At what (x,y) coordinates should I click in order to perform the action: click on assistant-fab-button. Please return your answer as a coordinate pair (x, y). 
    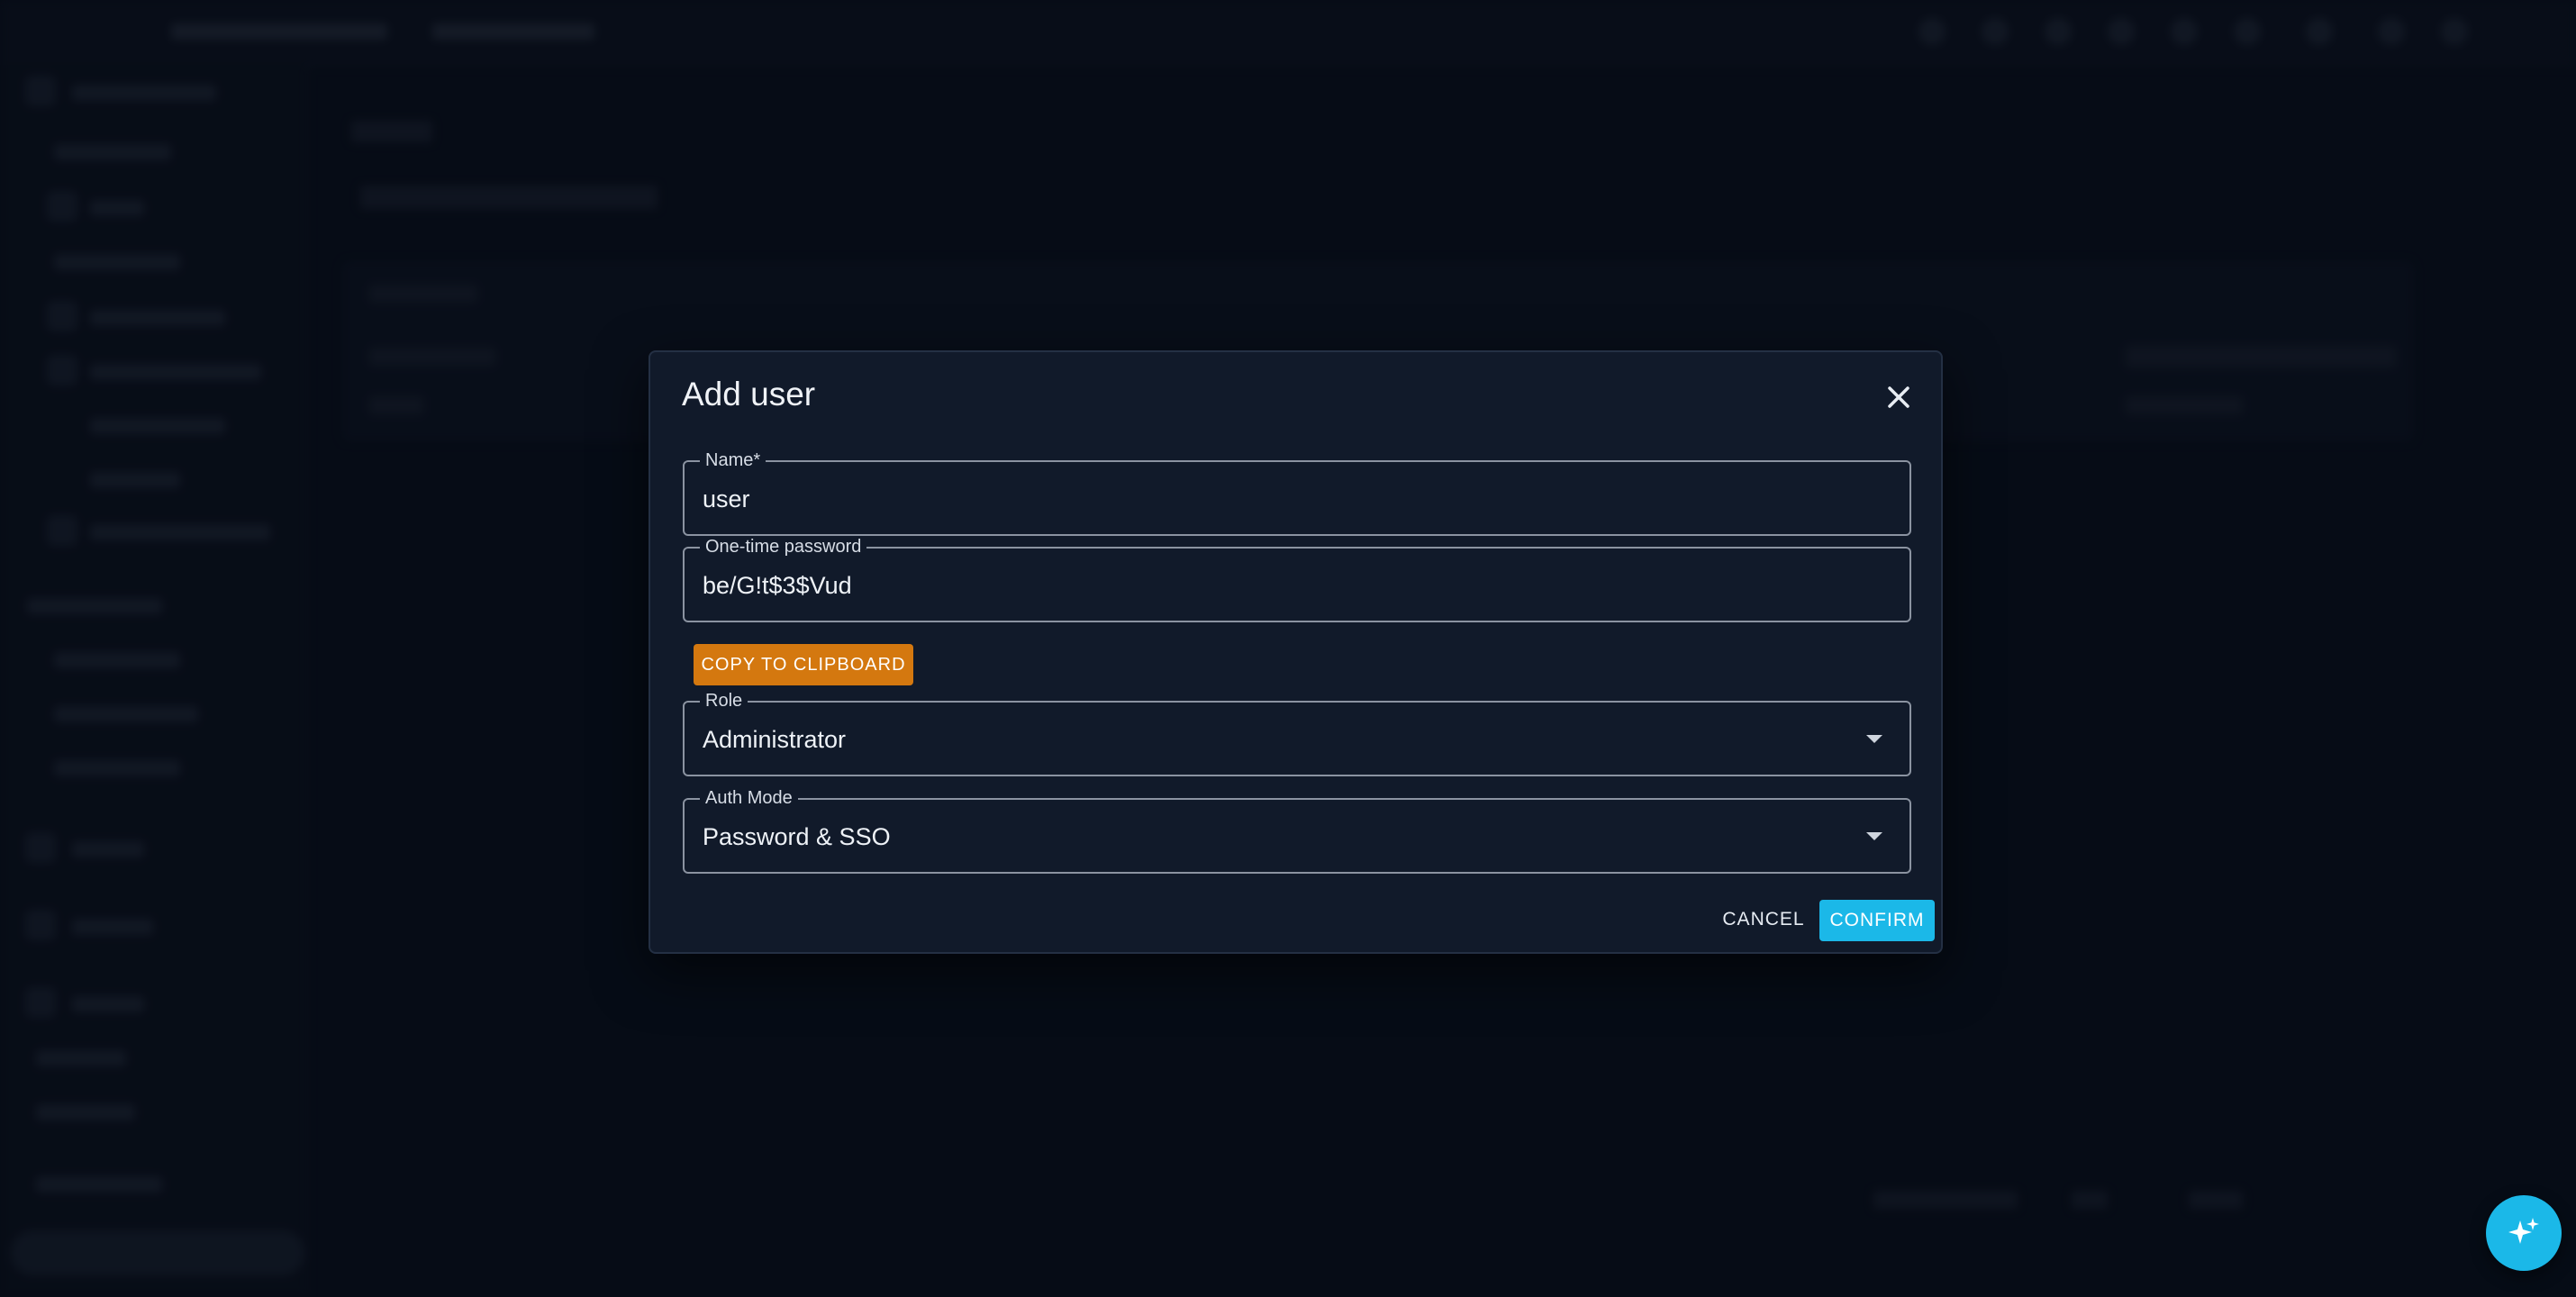
    Looking at the image, I should click on (2524, 1233).